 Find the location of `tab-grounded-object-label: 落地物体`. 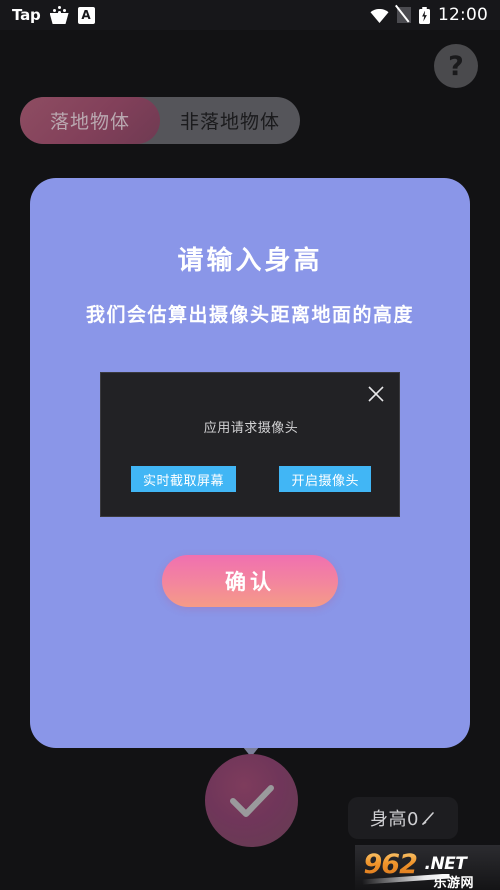

tab-grounded-object-label: 落地物体 is located at coordinates (89, 122).